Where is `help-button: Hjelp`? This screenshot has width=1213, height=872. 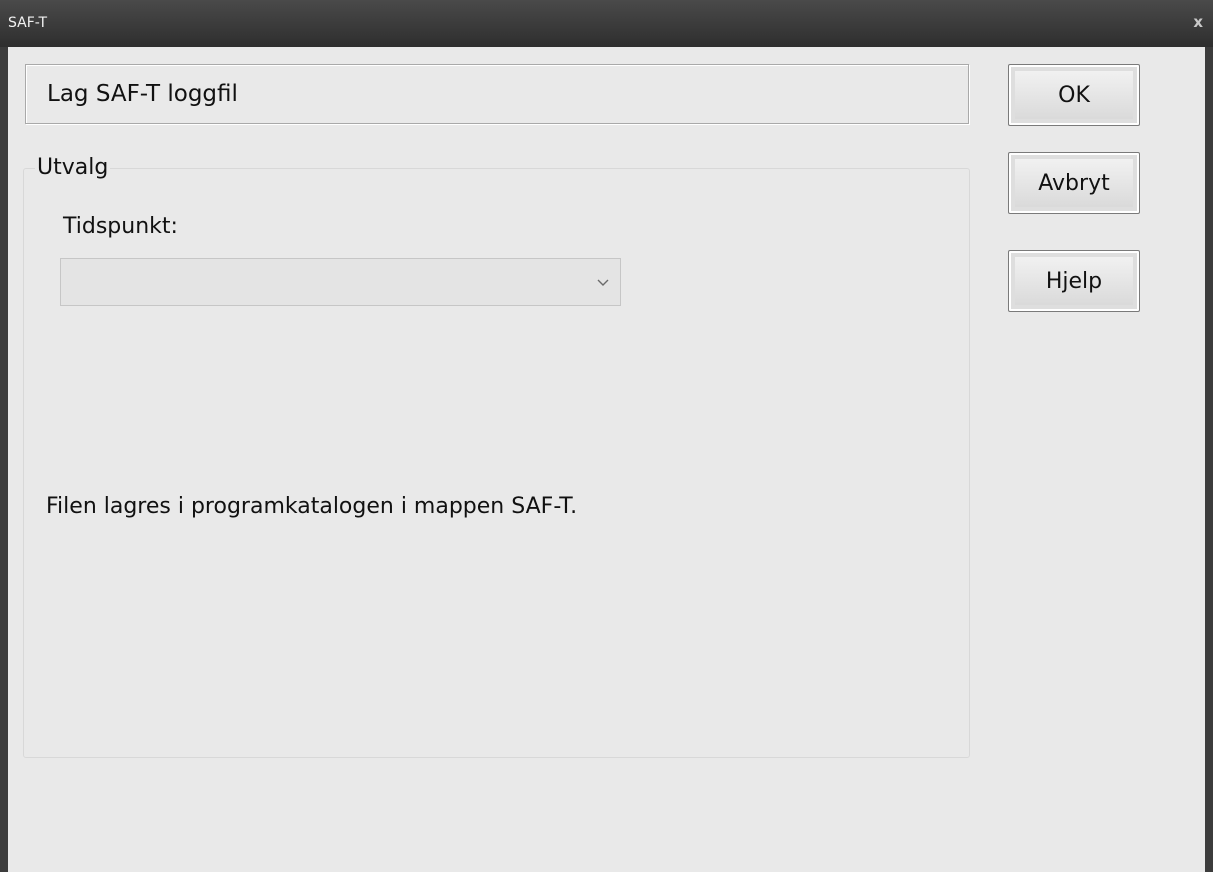
help-button: Hjelp is located at coordinates (1074, 281).